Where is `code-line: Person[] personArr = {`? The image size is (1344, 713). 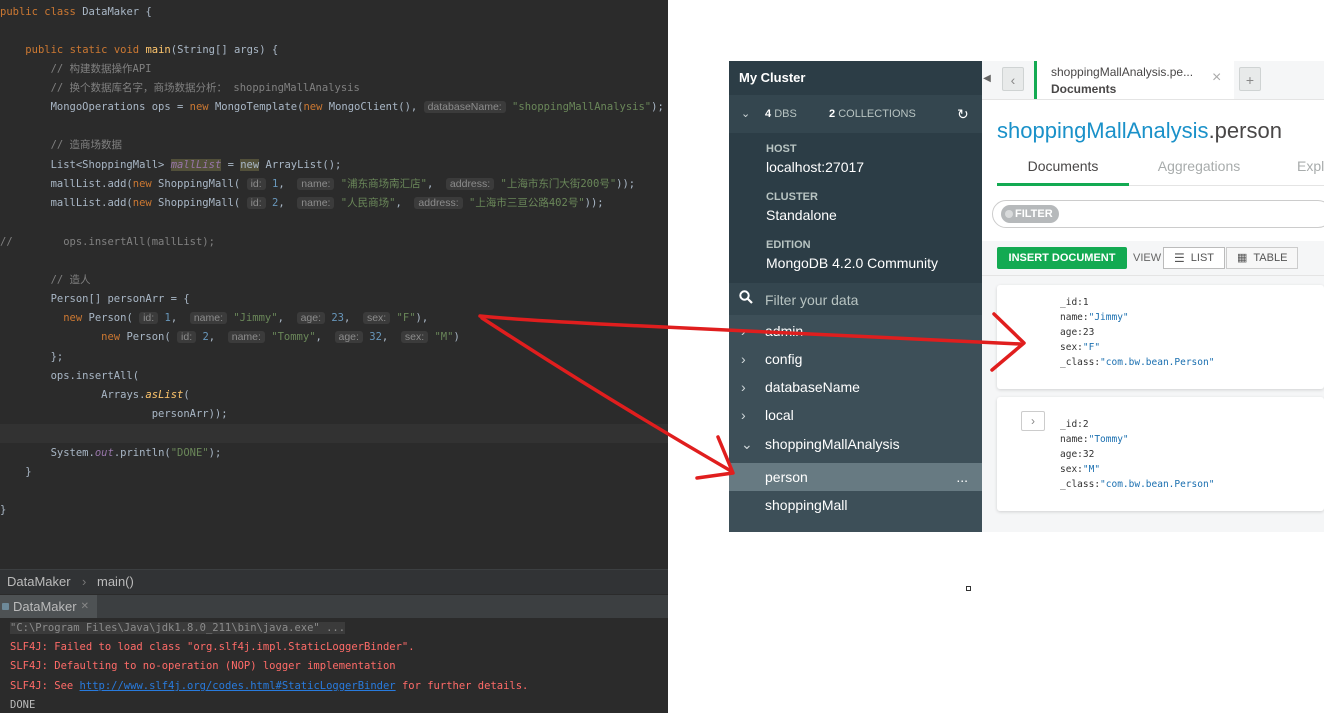 code-line: Person[] personArr = { is located at coordinates (120, 299).